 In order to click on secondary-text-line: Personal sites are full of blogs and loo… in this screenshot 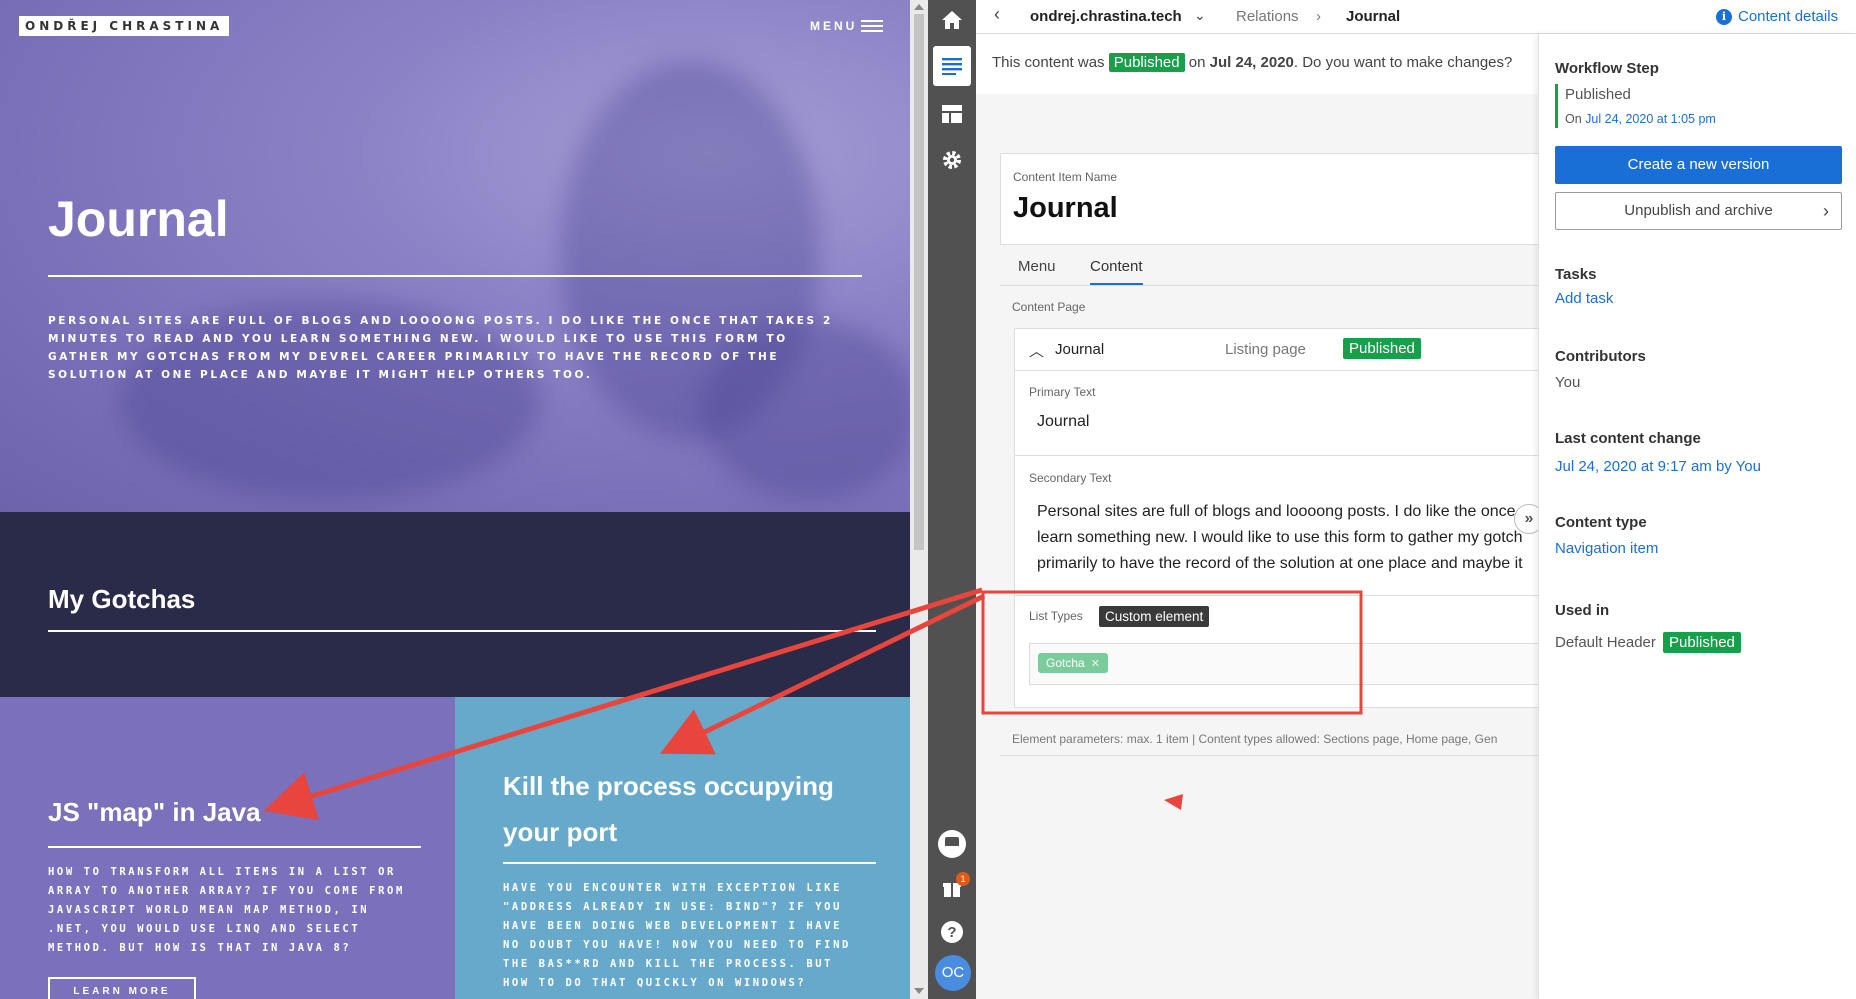, I will do `click(1276, 511)`.